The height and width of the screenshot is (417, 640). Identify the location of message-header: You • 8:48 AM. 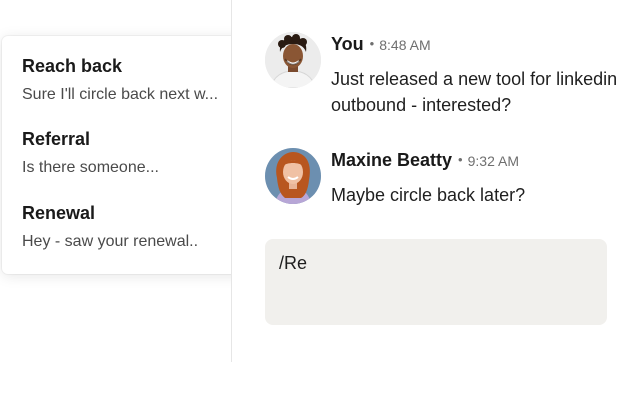
(381, 44).